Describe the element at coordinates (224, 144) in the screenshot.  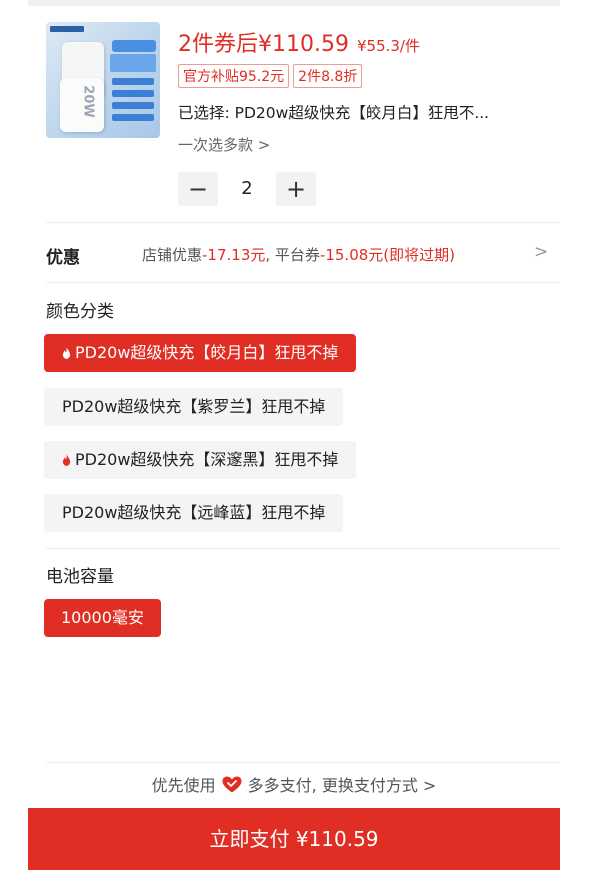
I see `multi-select-link: 一次选多款 >` at that location.